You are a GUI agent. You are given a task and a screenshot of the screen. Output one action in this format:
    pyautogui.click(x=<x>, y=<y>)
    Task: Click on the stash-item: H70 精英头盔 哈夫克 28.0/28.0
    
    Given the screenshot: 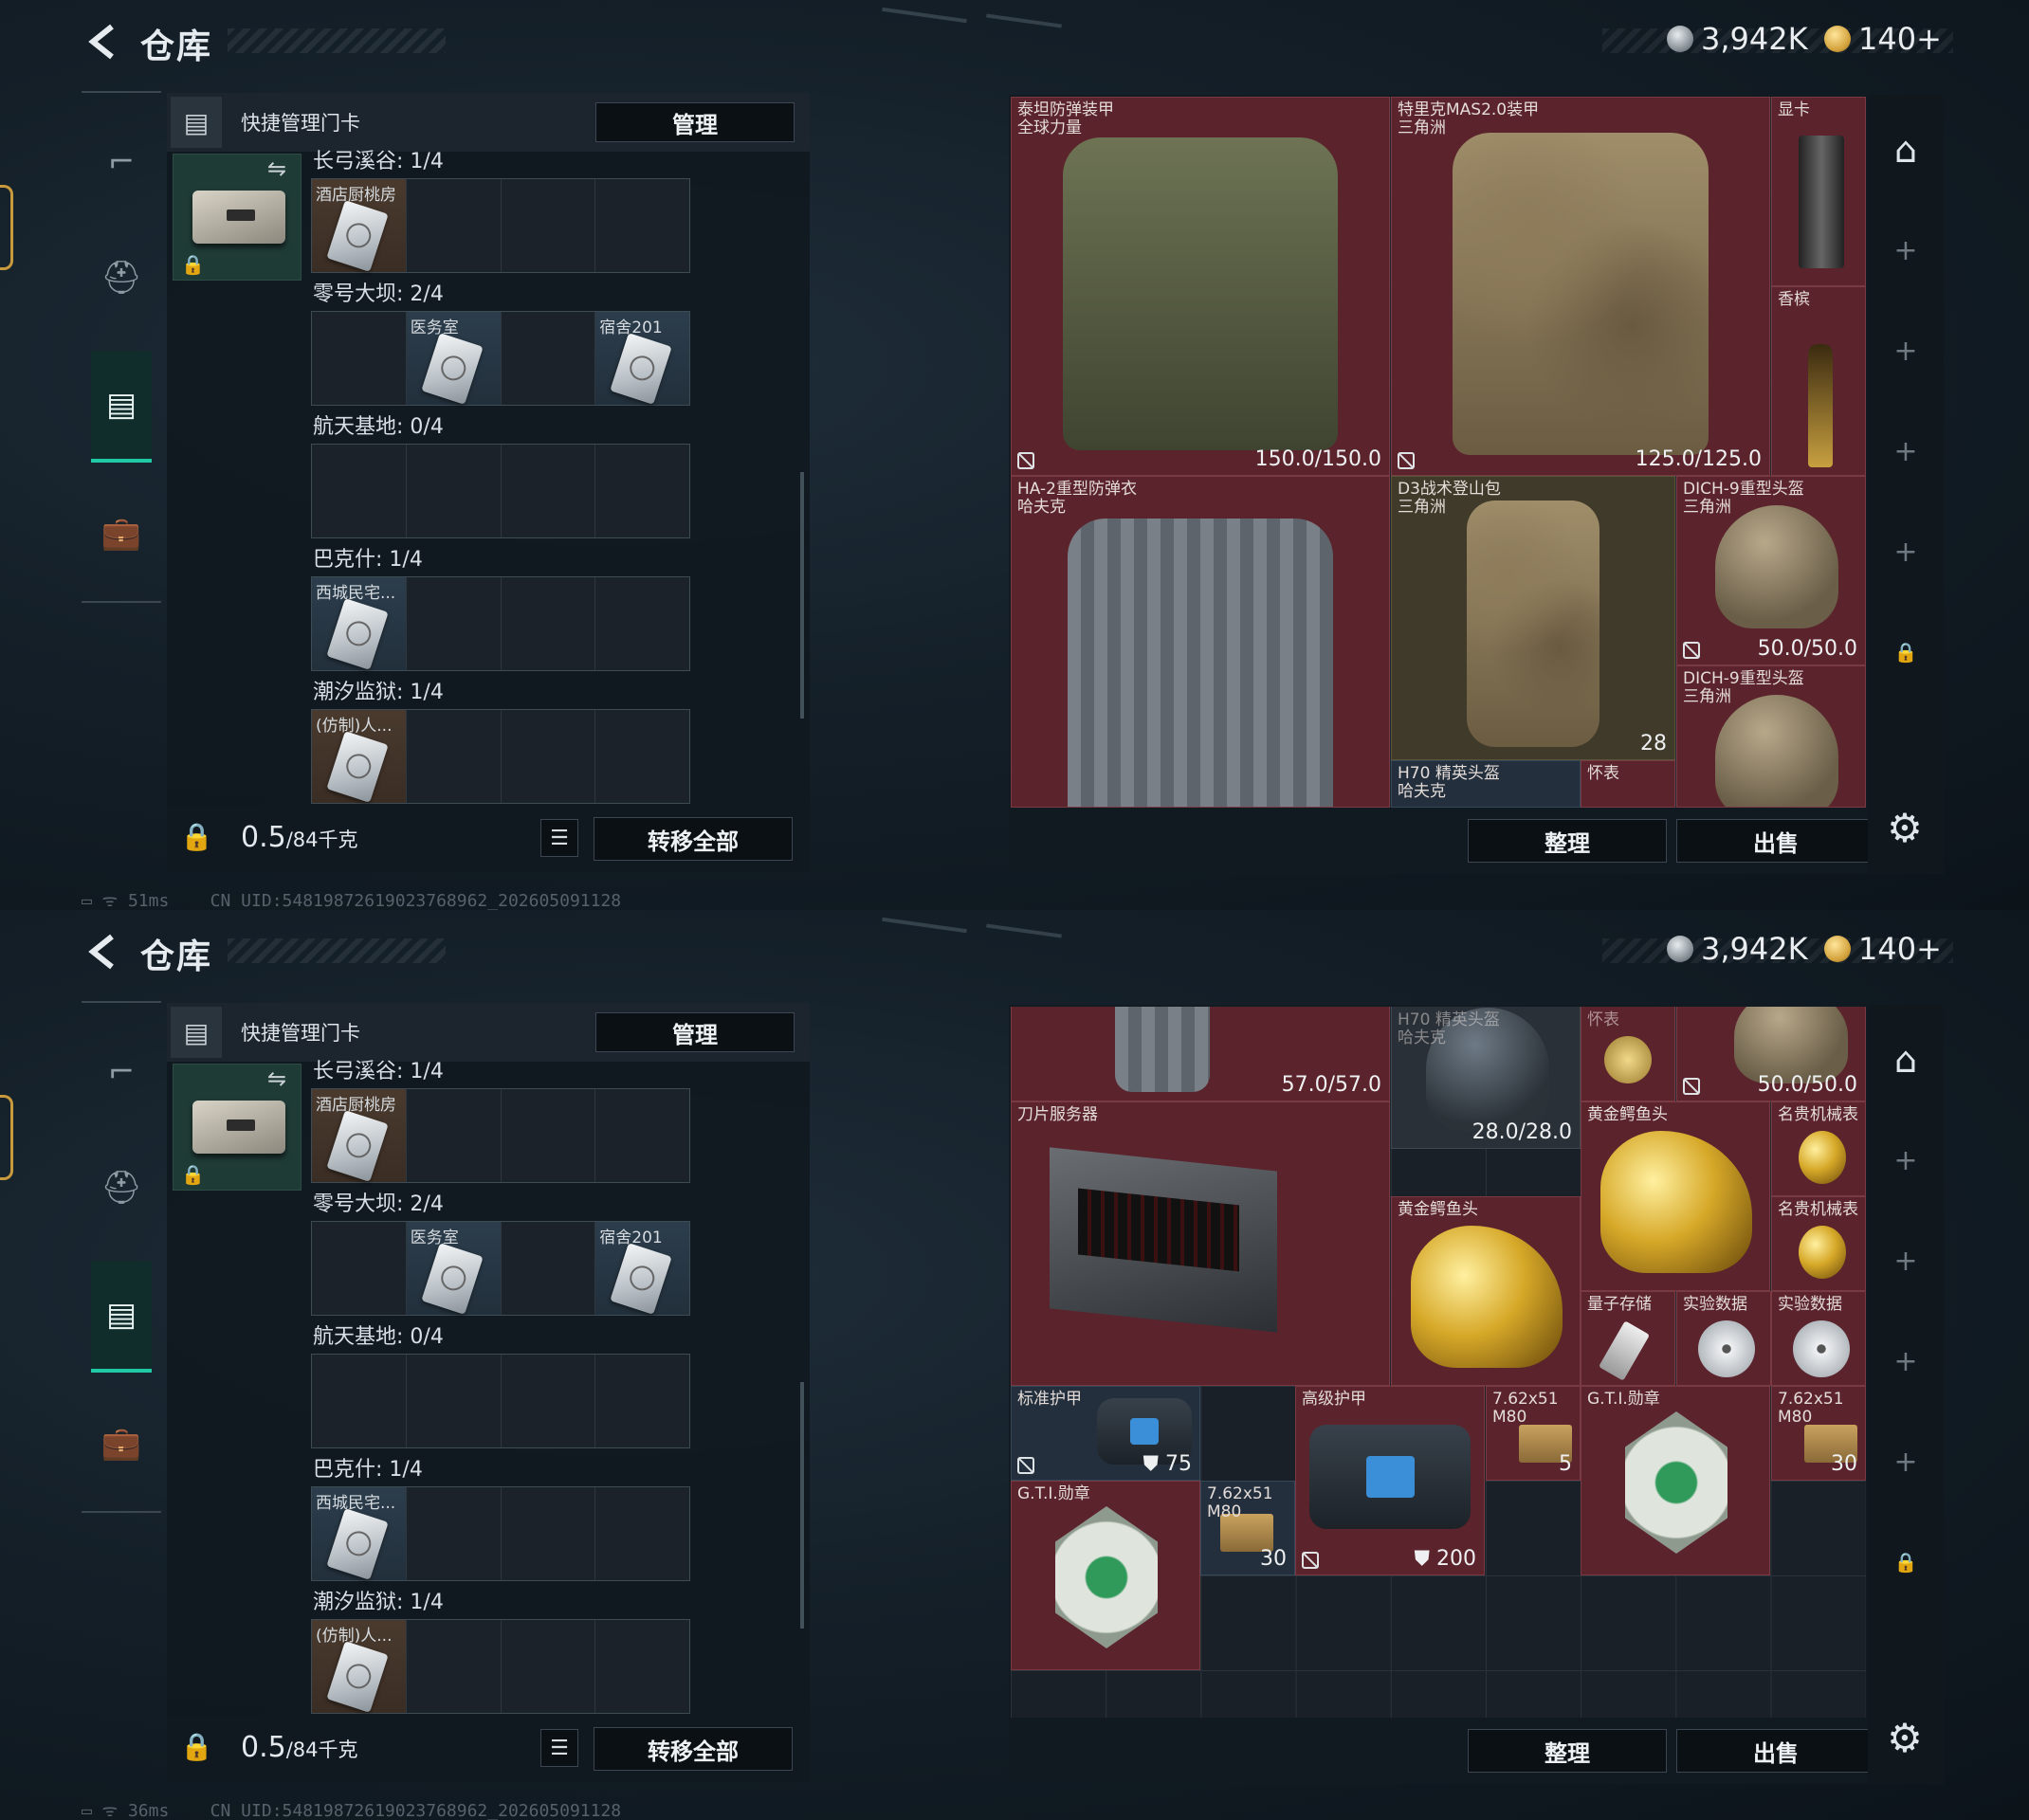 What is the action you would take?
    pyautogui.click(x=1486, y=1078)
    